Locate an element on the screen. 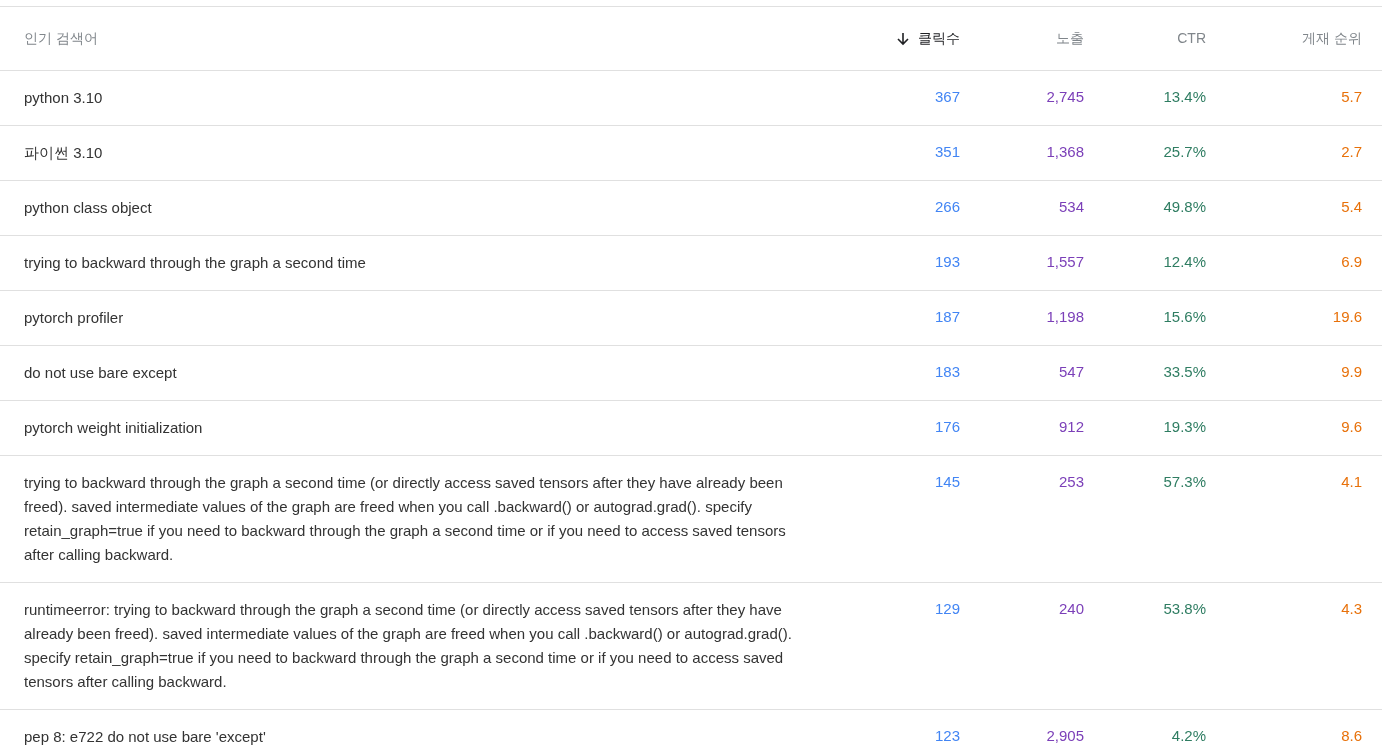  query-cell: runtimeerror: trying to backward through the graph a second time (or directly access saved tensors after they have already been freed). saved intermediate values of the graph are freed when you call .backward() or autograd.grad(). specify retain_graph=true if you need to backward through the graph a second time or if you need to access saved tensors after calling backward. is located at coordinates (408, 645).